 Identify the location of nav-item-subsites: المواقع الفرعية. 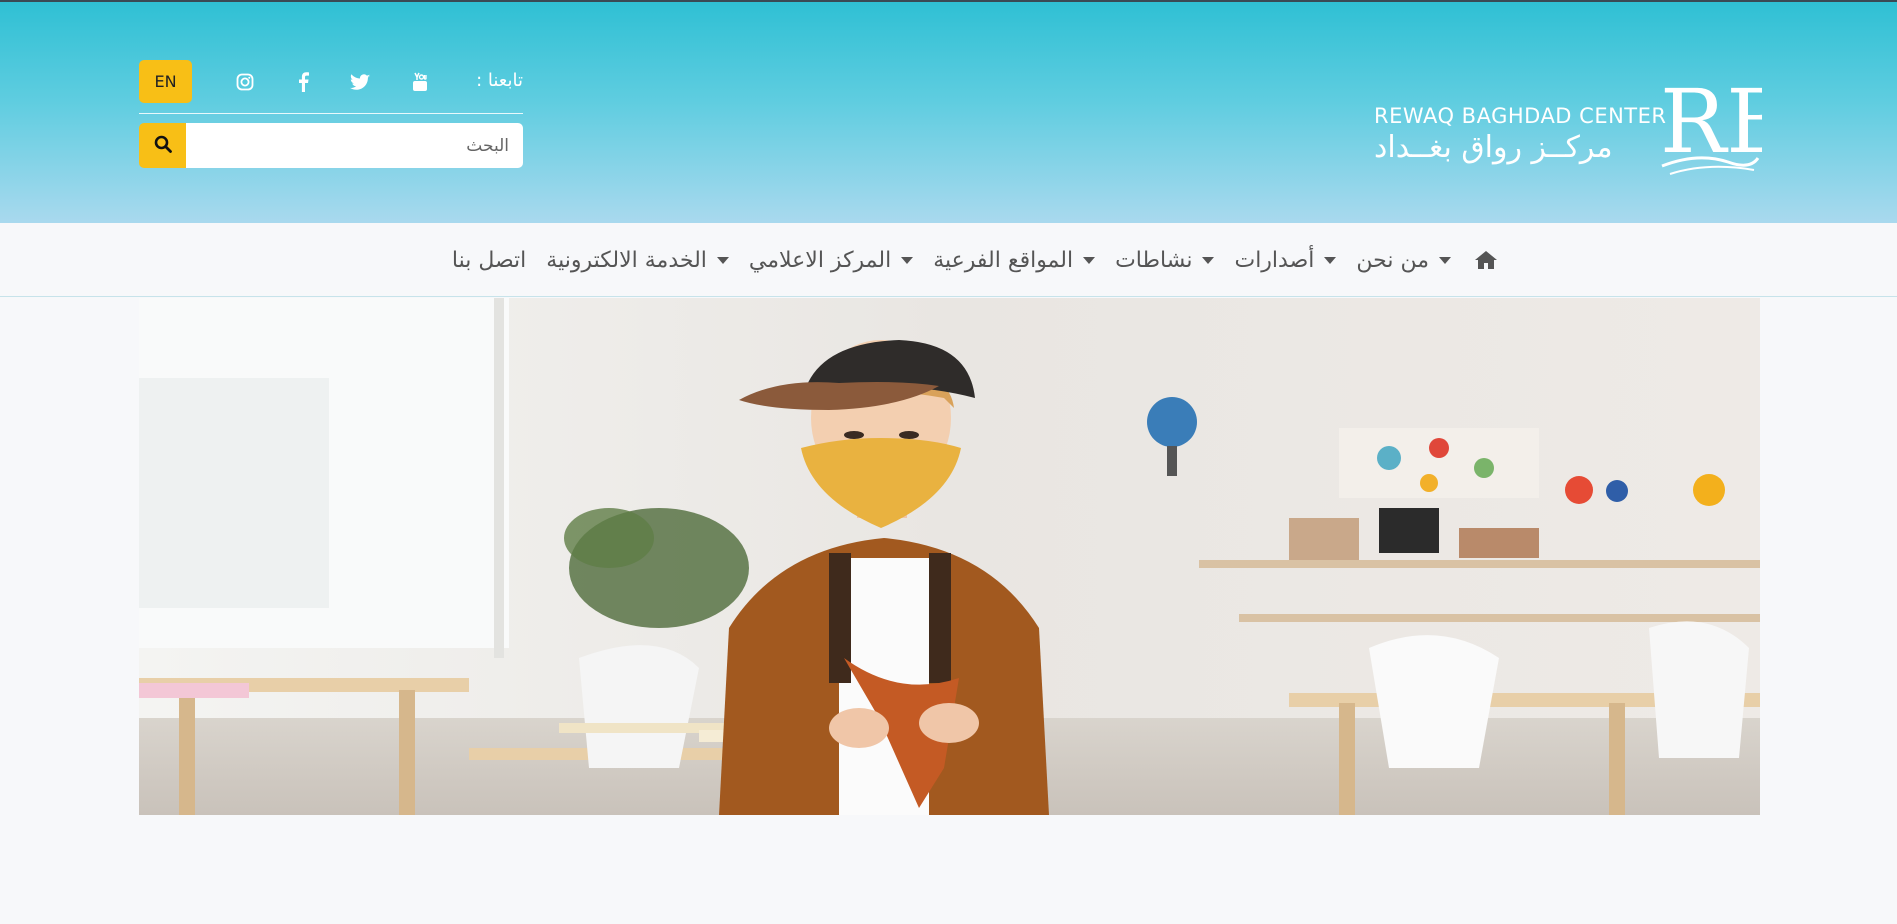
(1014, 260).